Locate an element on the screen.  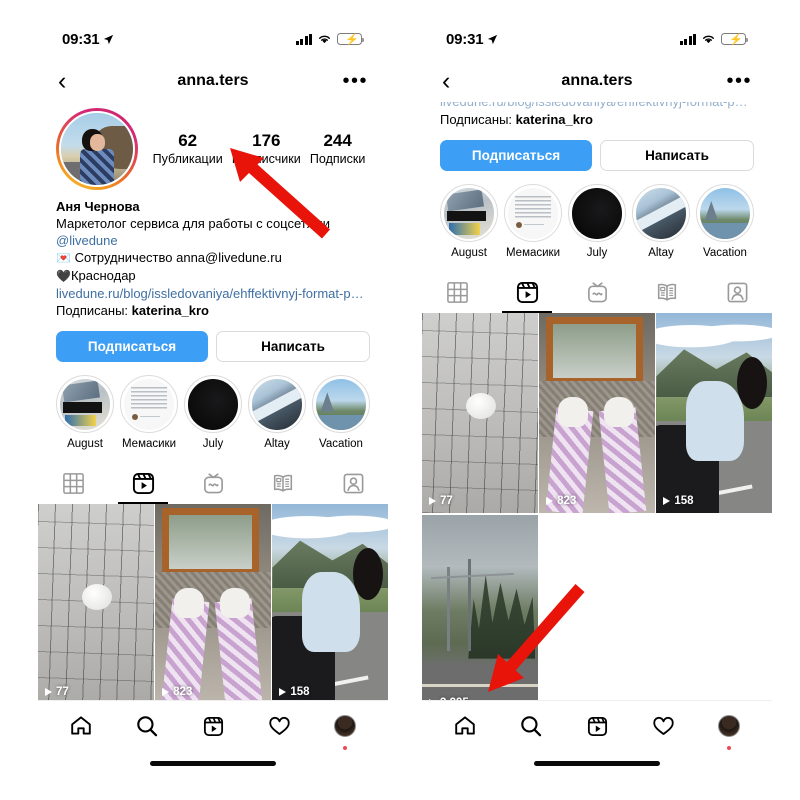
status-time-group: 09:31 is located at coordinates (88, 39).